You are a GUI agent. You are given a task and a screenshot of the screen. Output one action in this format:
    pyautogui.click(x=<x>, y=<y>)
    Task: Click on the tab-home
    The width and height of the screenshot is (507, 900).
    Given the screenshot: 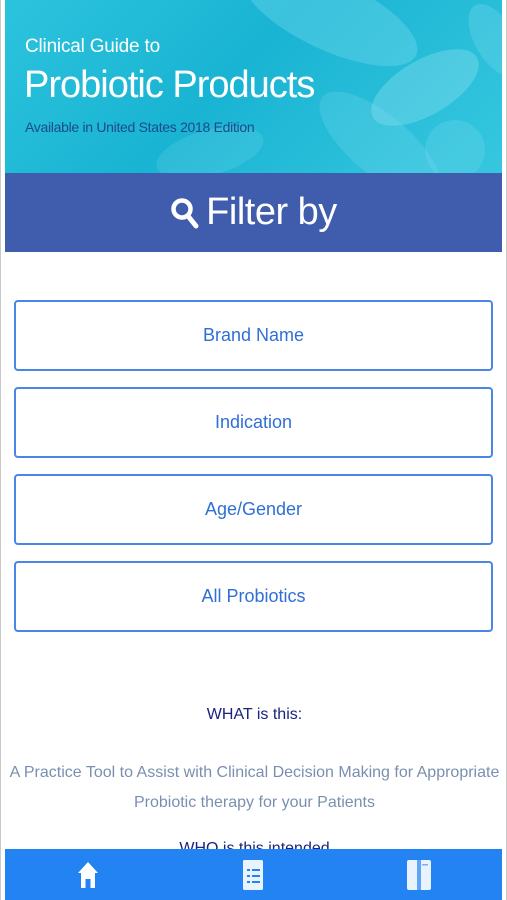 What is the action you would take?
    pyautogui.click(x=88, y=874)
    